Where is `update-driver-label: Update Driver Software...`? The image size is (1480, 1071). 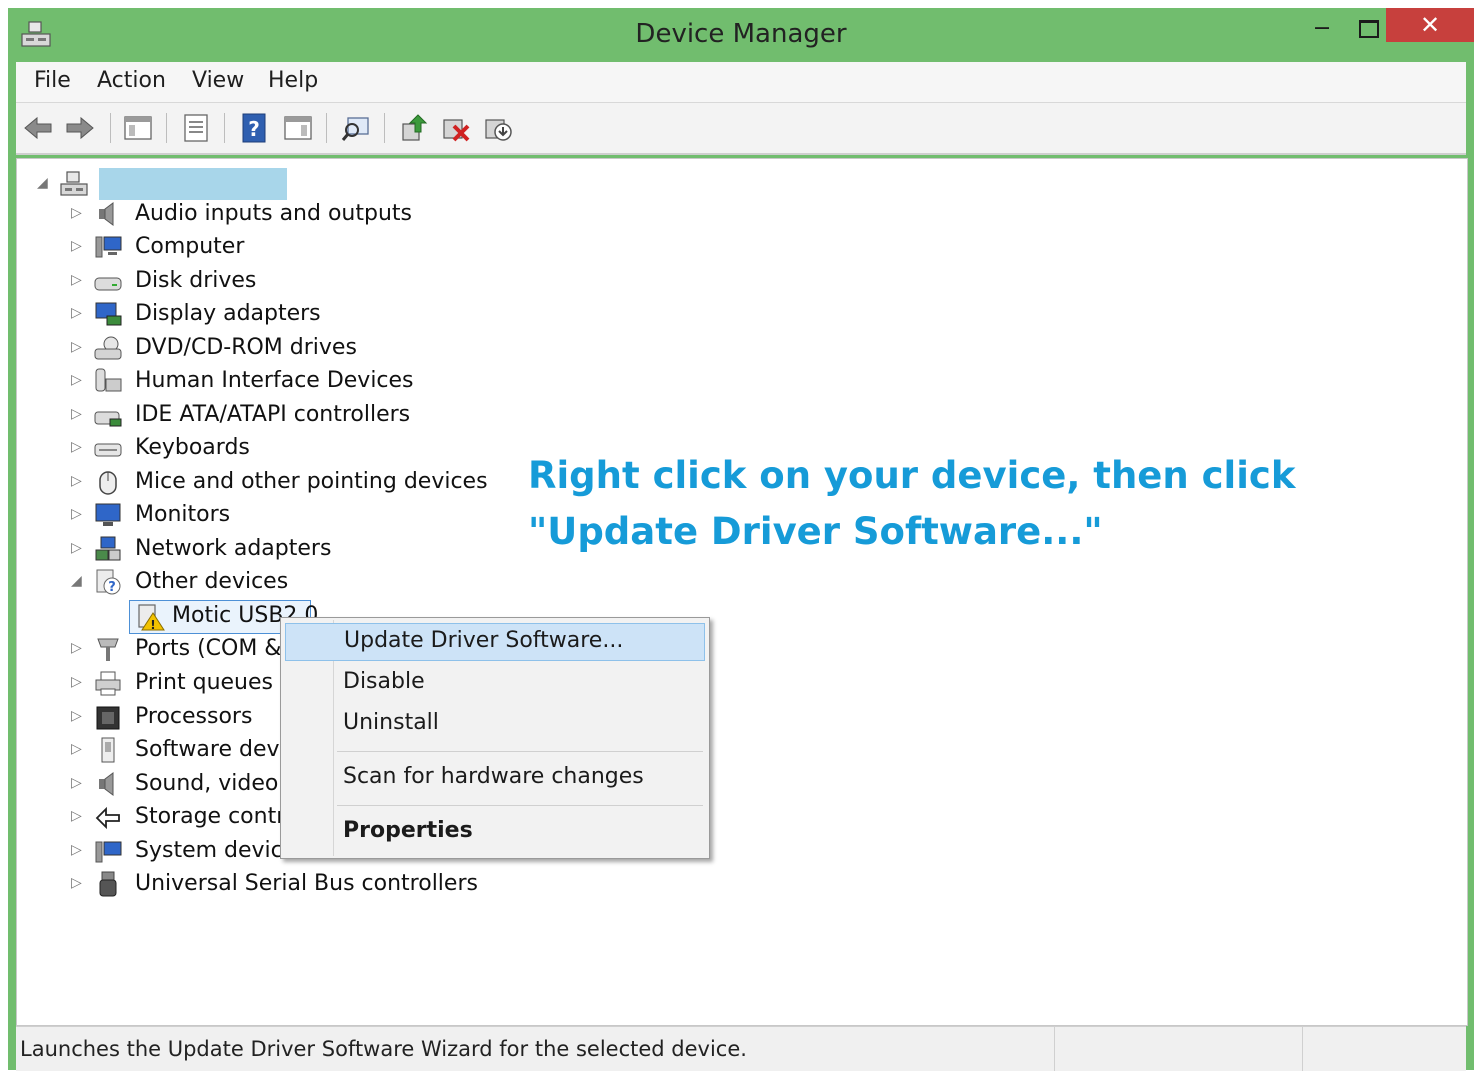 update-driver-label: Update Driver Software... is located at coordinates (484, 640).